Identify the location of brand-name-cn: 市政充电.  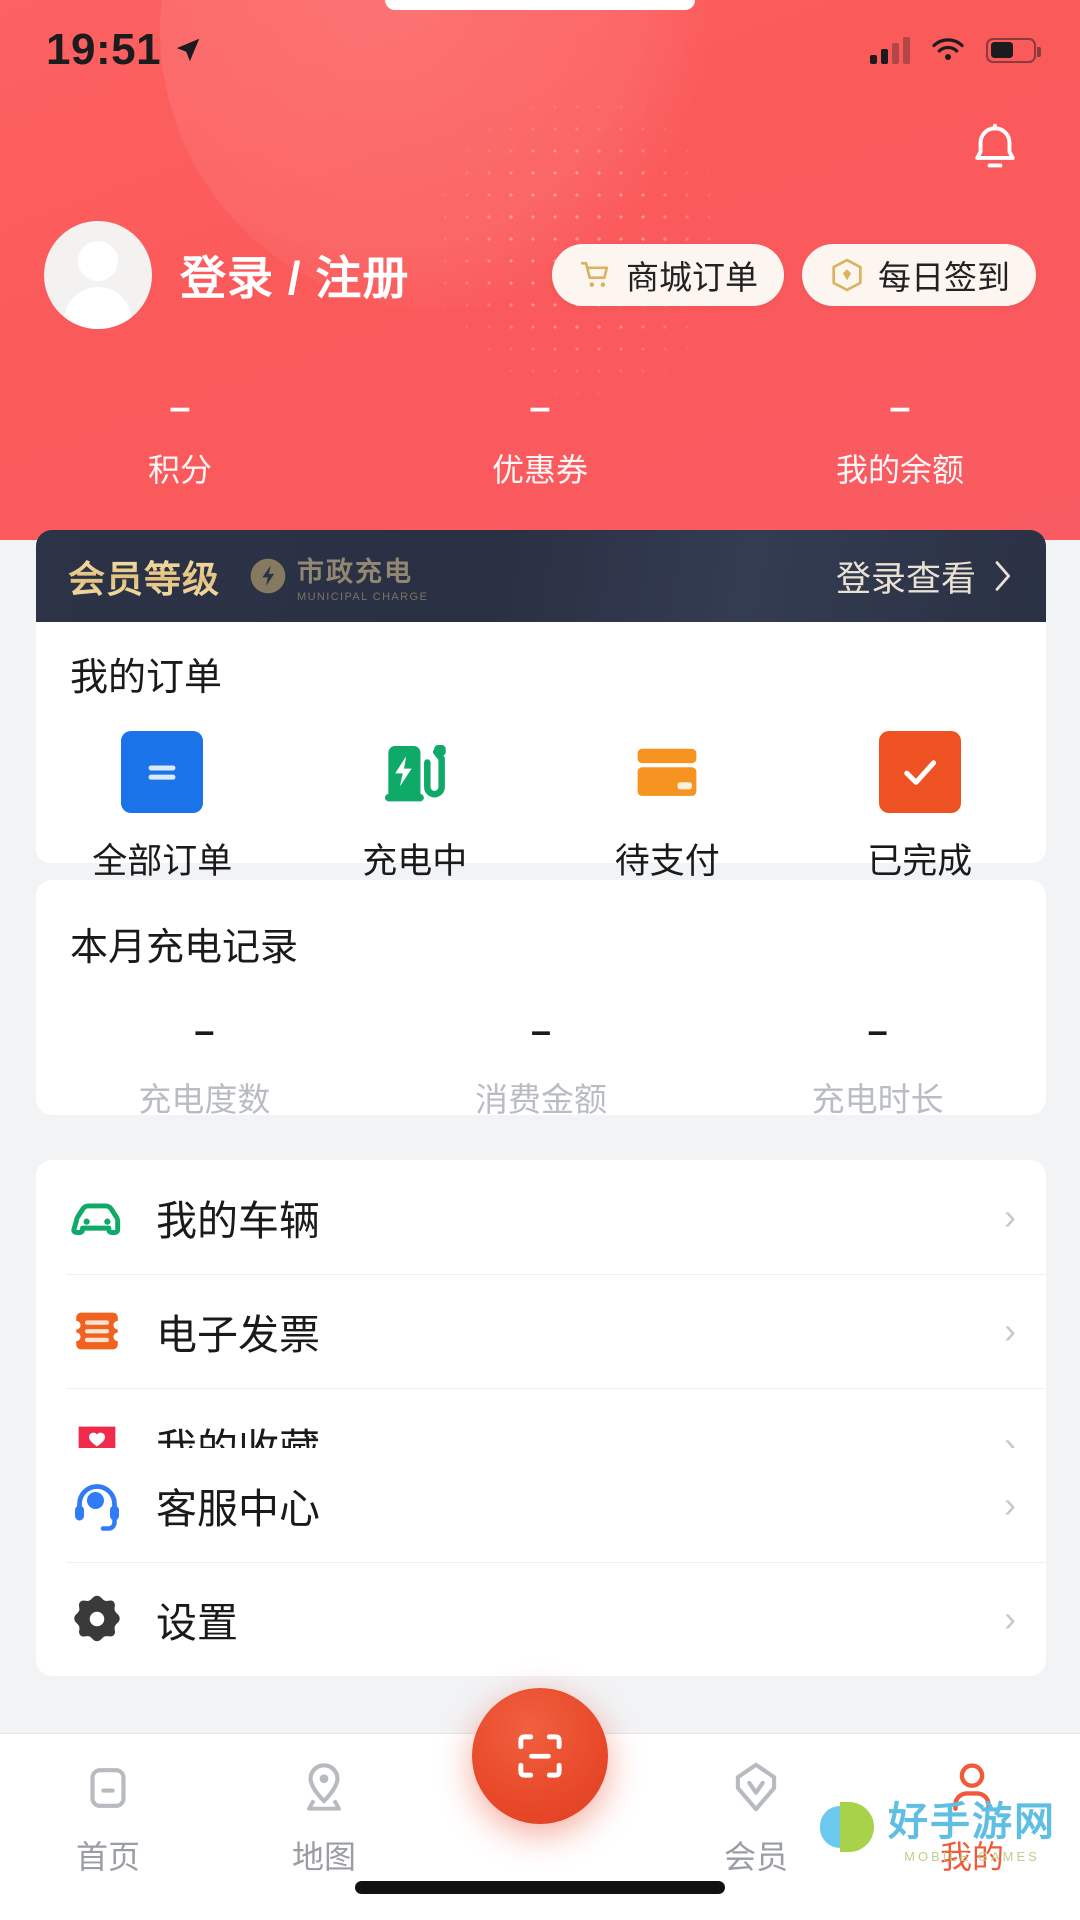
(355, 571).